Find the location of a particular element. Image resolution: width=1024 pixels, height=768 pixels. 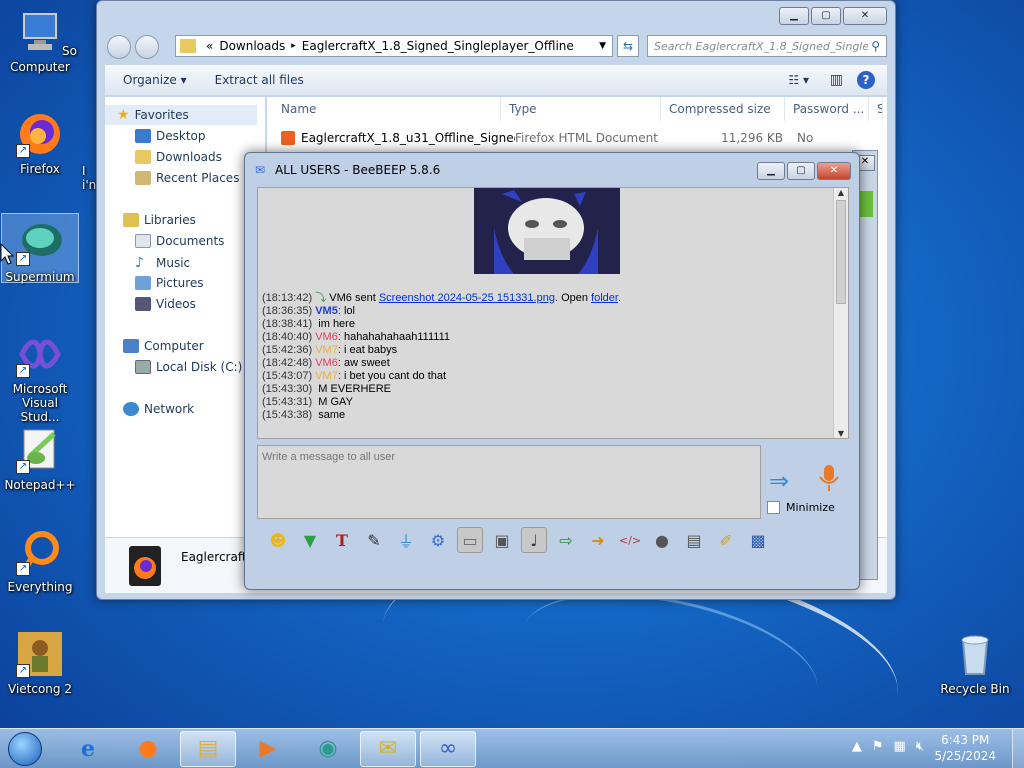

font-icon: T is located at coordinates (342, 540).